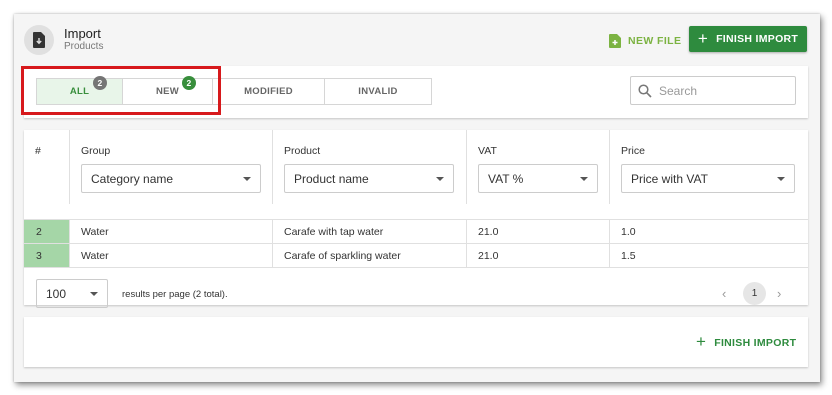  I want to click on price-filter-select: Price with VAT, so click(708, 178).